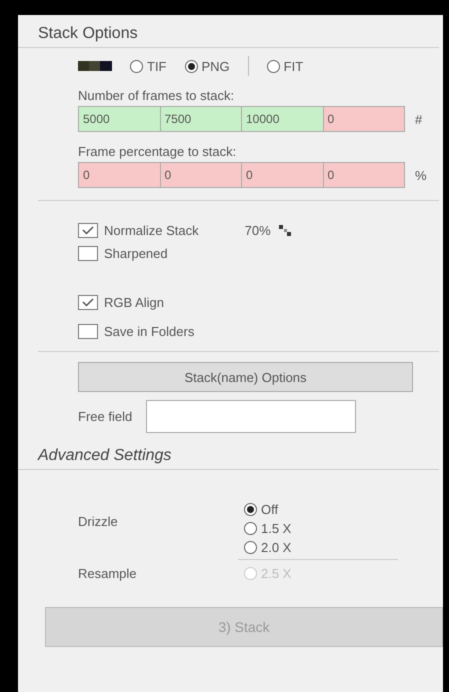 Image resolution: width=449 pixels, height=692 pixels. I want to click on field-label: Free field, so click(105, 416).